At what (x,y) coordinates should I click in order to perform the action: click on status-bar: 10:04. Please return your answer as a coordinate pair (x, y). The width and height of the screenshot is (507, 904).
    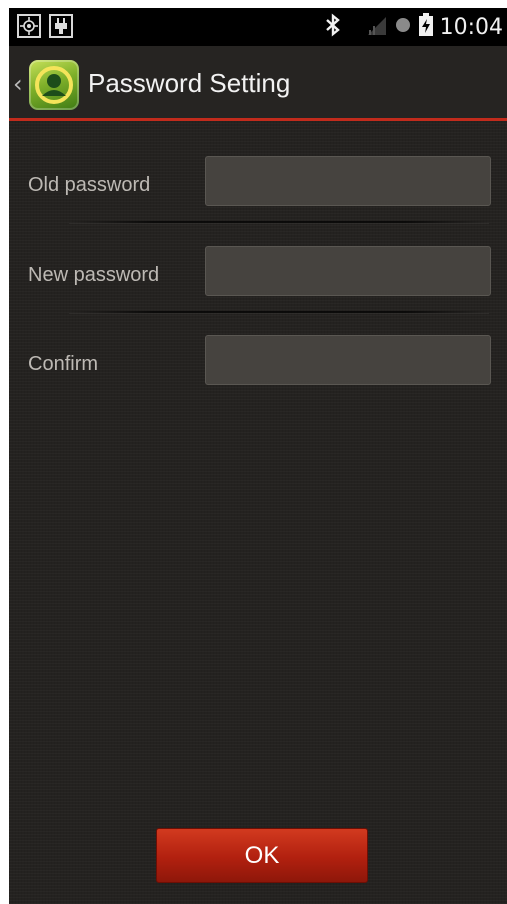
    Looking at the image, I should click on (258, 27).